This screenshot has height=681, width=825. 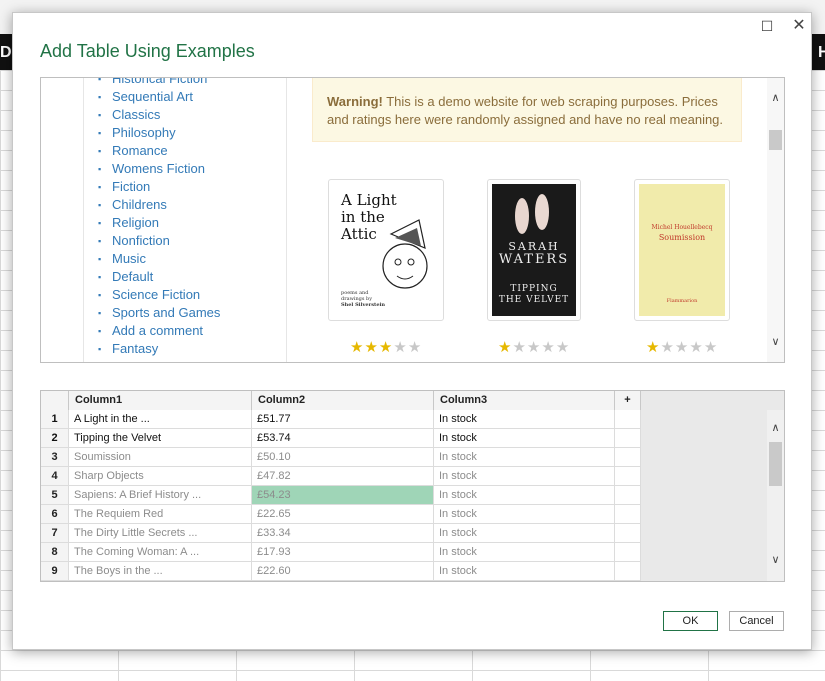 What do you see at coordinates (145, 97) in the screenshot?
I see `category-link: Sequential Art` at bounding box center [145, 97].